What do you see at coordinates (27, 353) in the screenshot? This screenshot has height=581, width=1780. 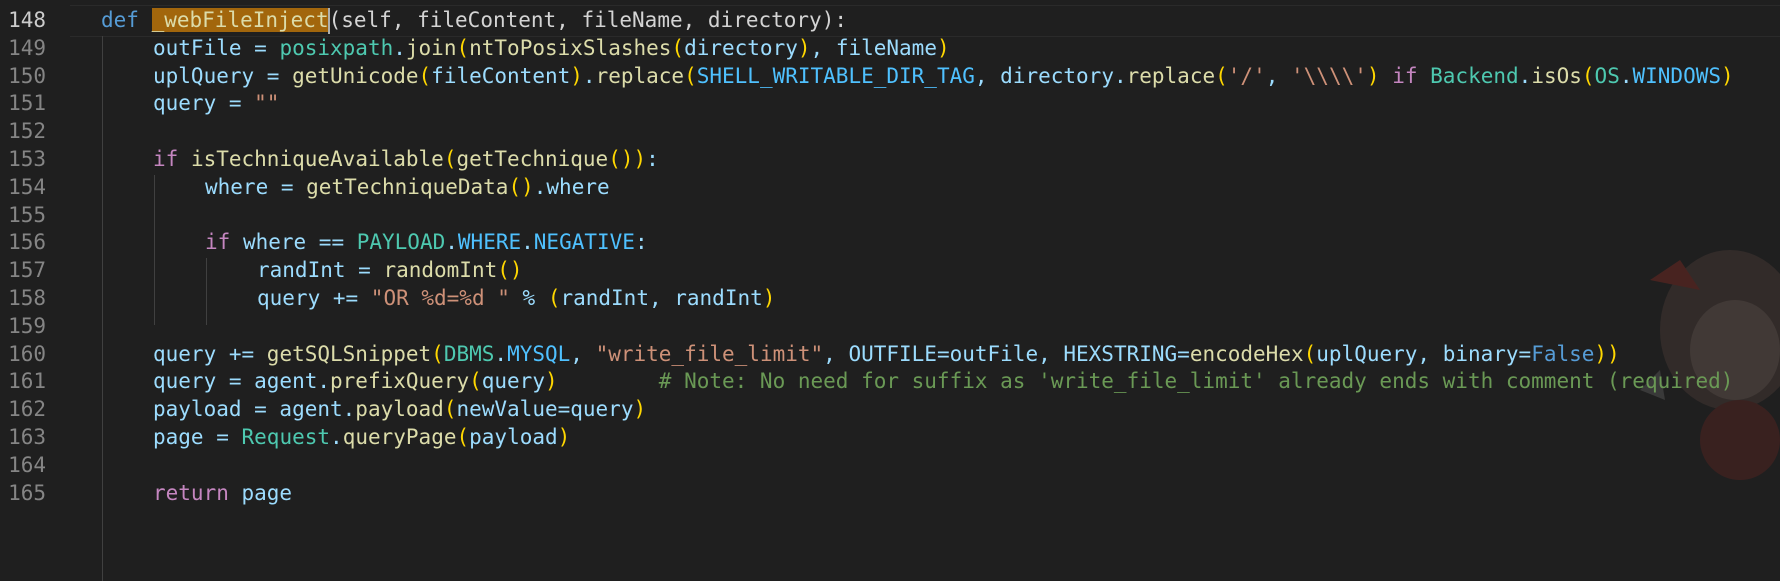 I see `line-number: 160` at bounding box center [27, 353].